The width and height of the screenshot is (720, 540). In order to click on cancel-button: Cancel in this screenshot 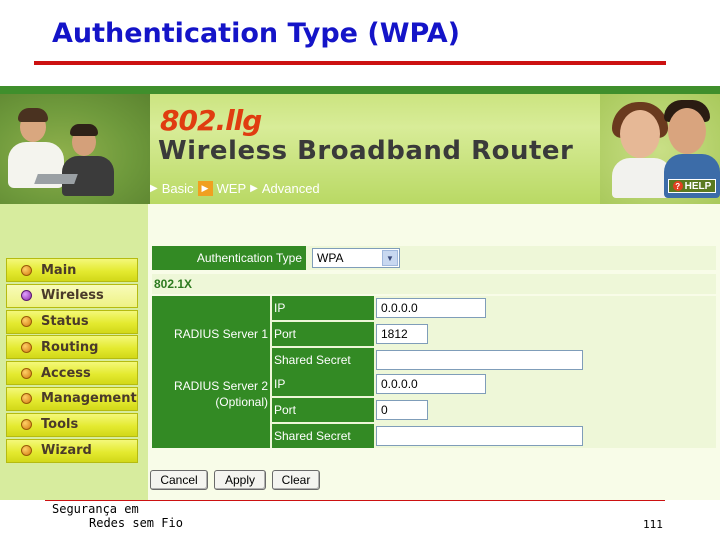, I will do `click(179, 480)`.